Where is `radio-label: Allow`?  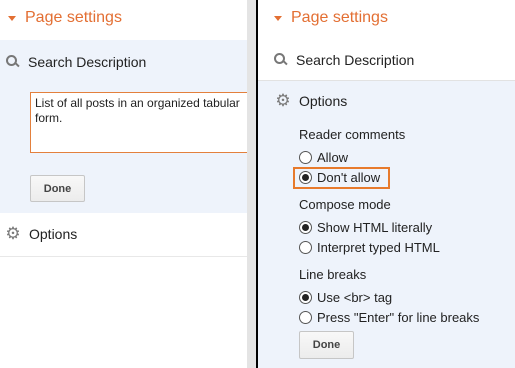 radio-label: Allow is located at coordinates (333, 157).